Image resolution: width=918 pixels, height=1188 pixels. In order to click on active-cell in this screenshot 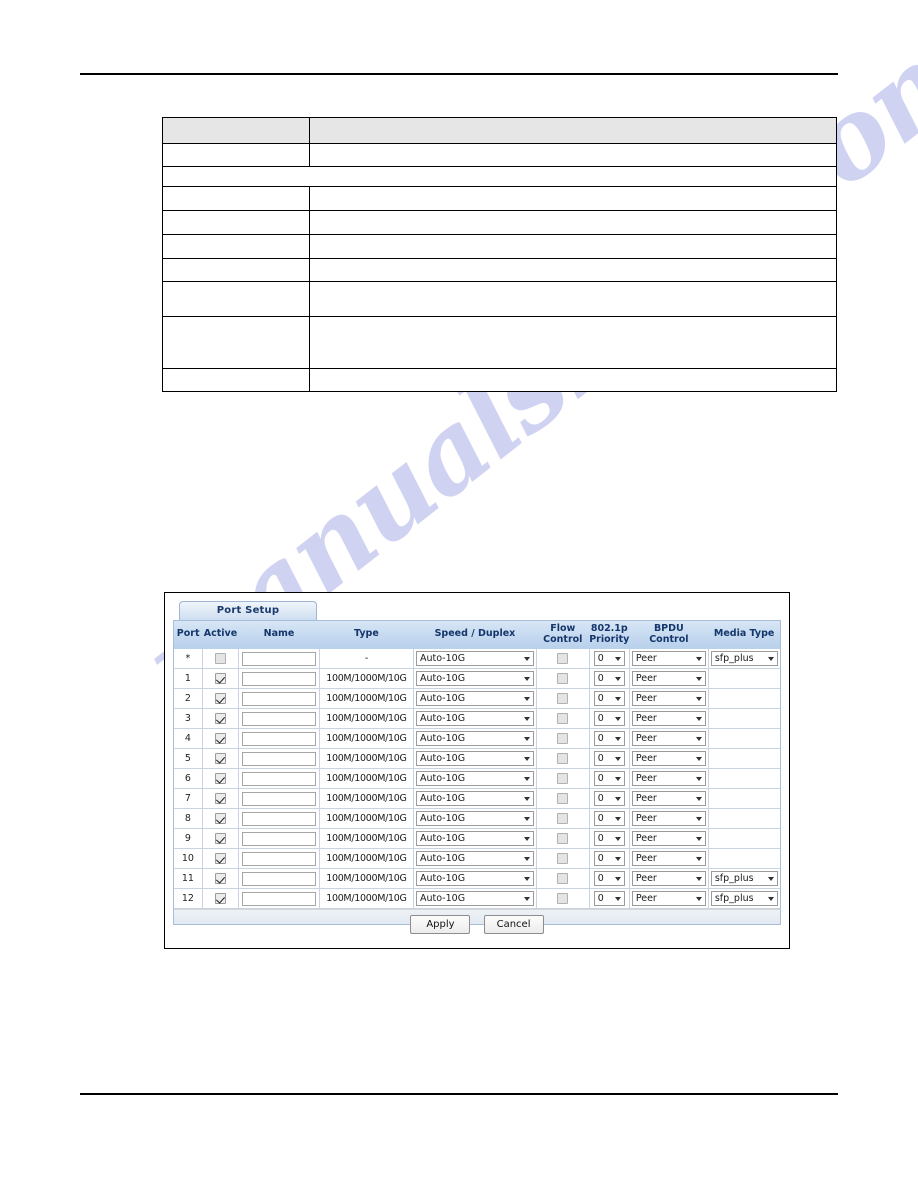, I will do `click(221, 679)`.